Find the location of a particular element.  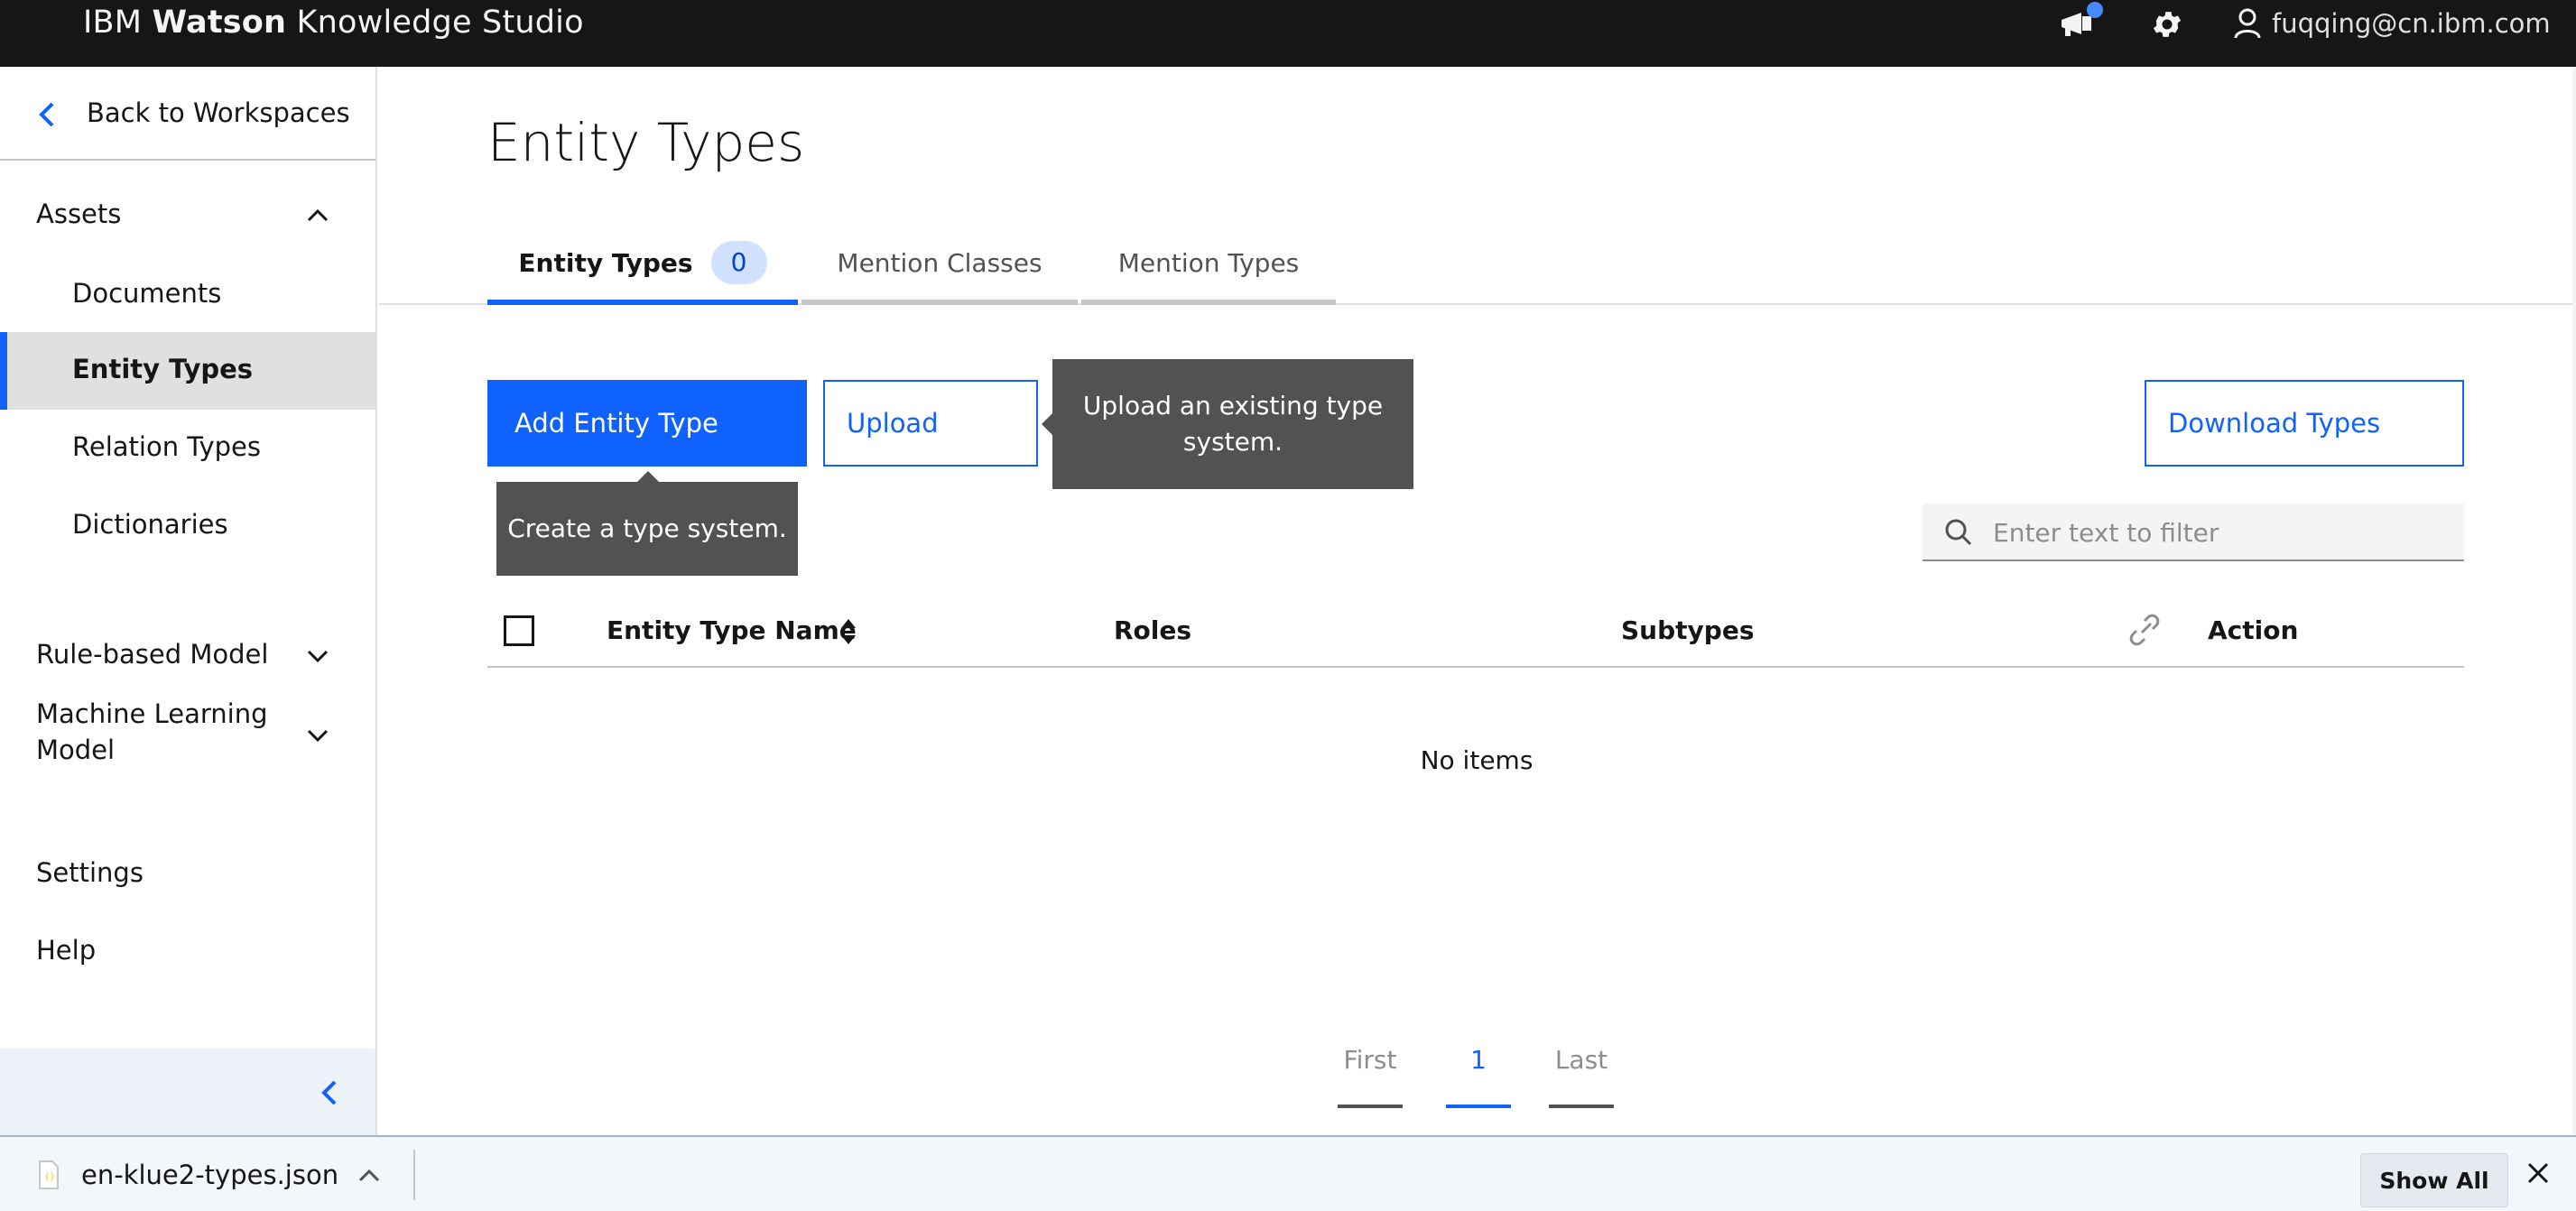

column-header-action: Action is located at coordinates (2253, 630).